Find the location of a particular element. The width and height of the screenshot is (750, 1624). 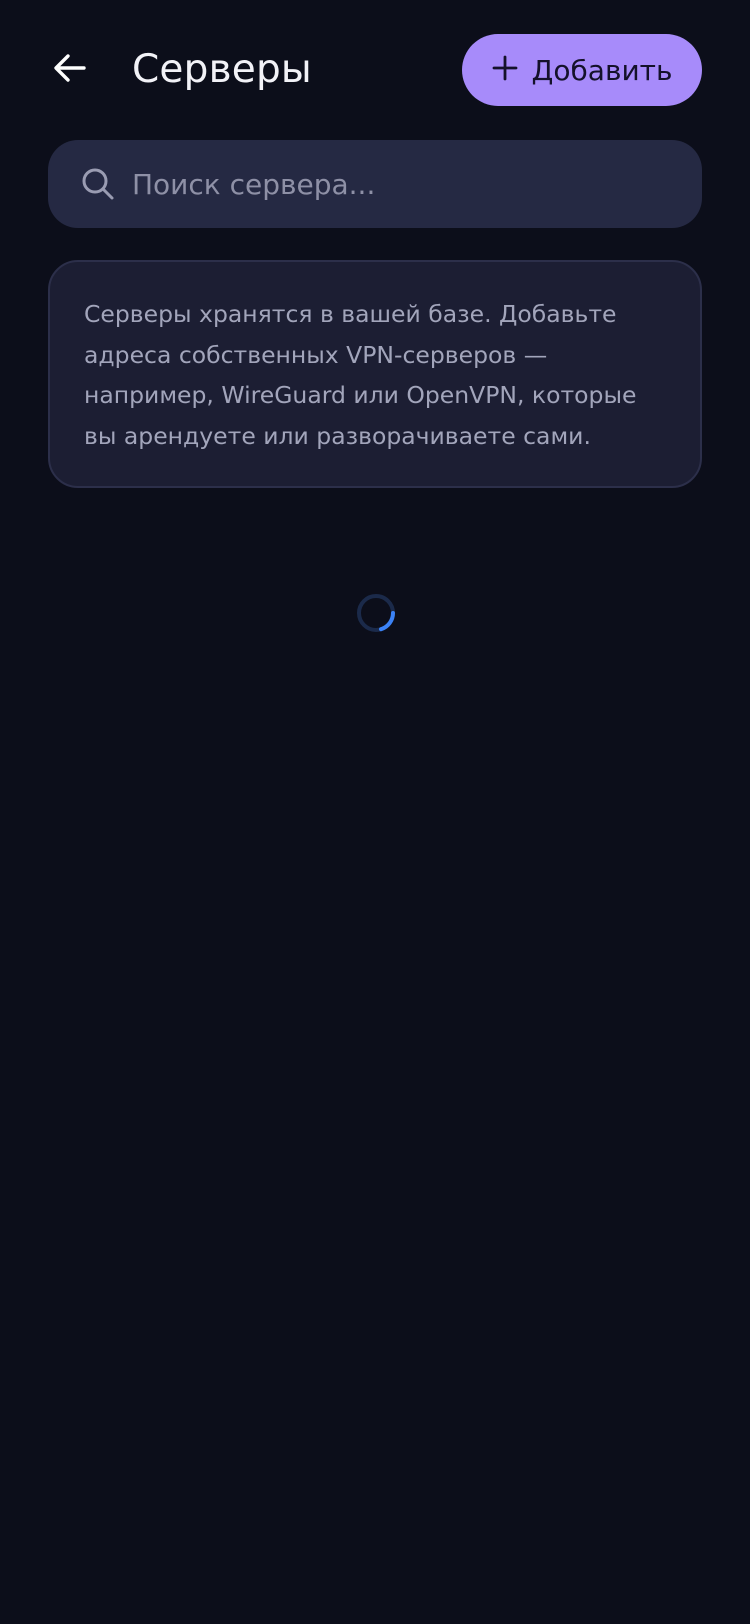

search-field is located at coordinates (375, 184).